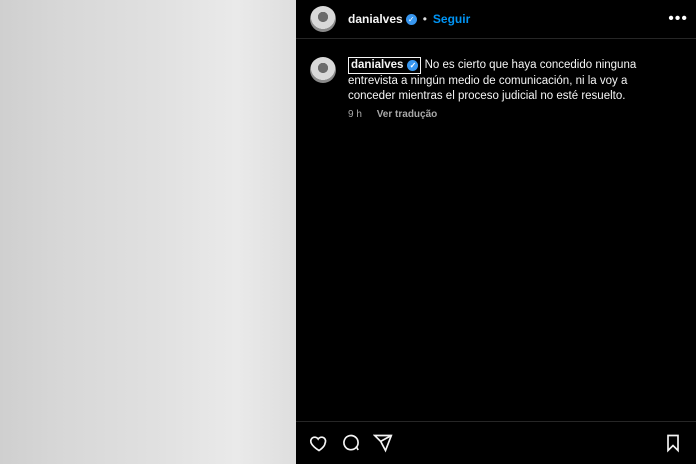  I want to click on post-username: danialves, so click(375, 19).